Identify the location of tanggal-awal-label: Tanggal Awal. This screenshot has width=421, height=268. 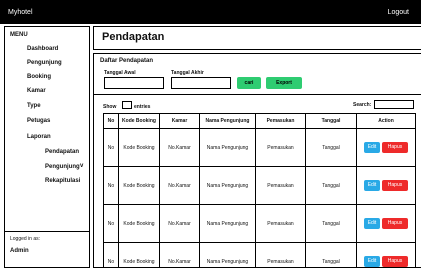
(120, 73).